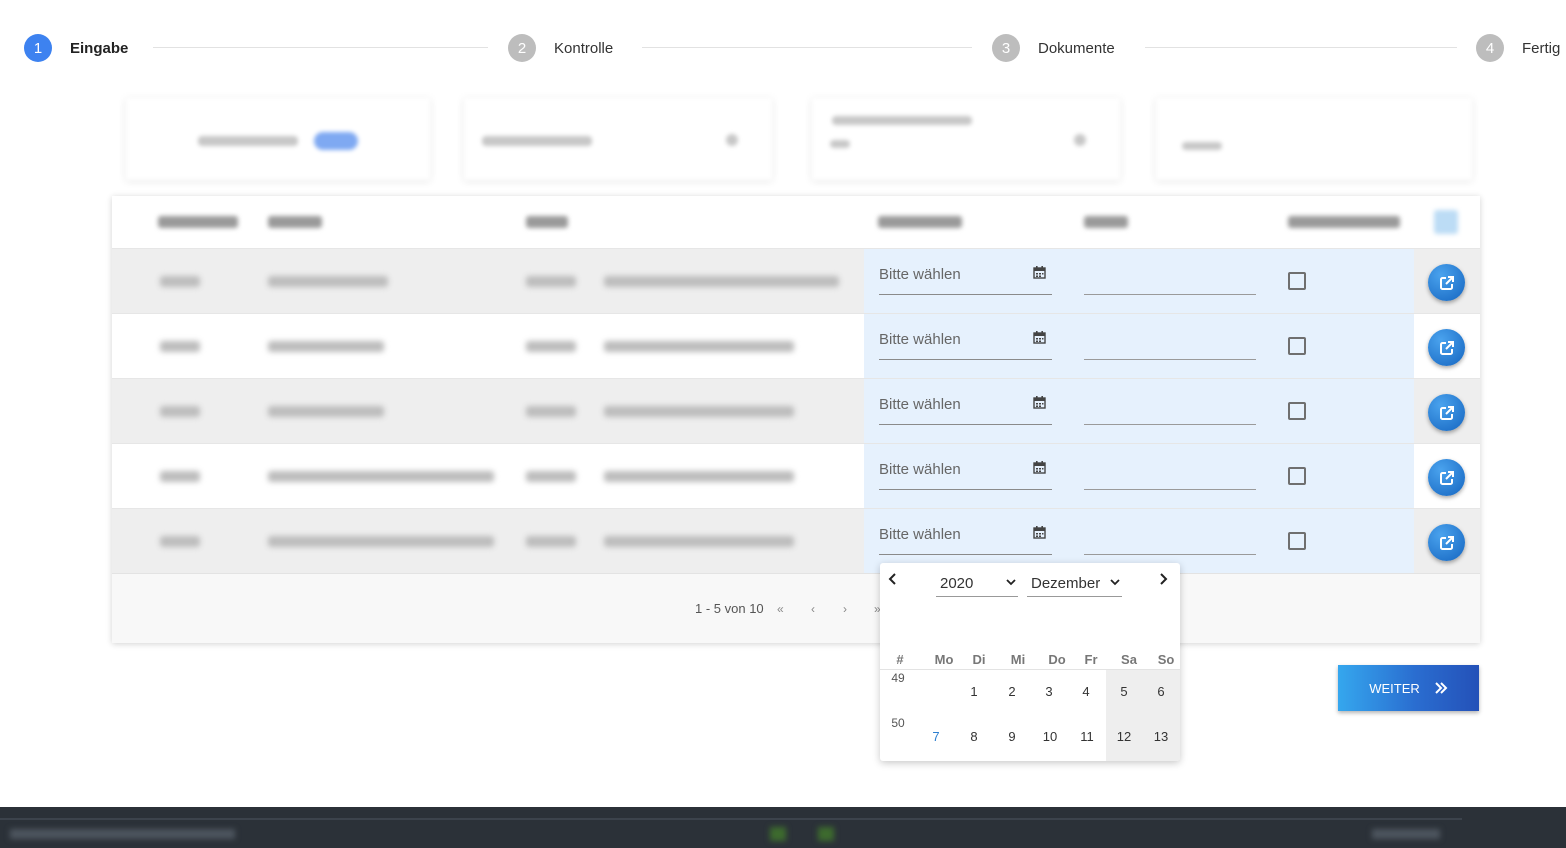 The image size is (1566, 848). I want to click on step-fertig: 4 Fertig, so click(1518, 48).